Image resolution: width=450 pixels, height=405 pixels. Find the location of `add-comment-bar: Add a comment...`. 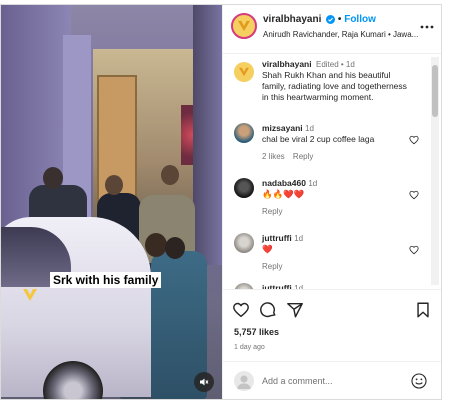

add-comment-bar: Add a comment... is located at coordinates (332, 380).